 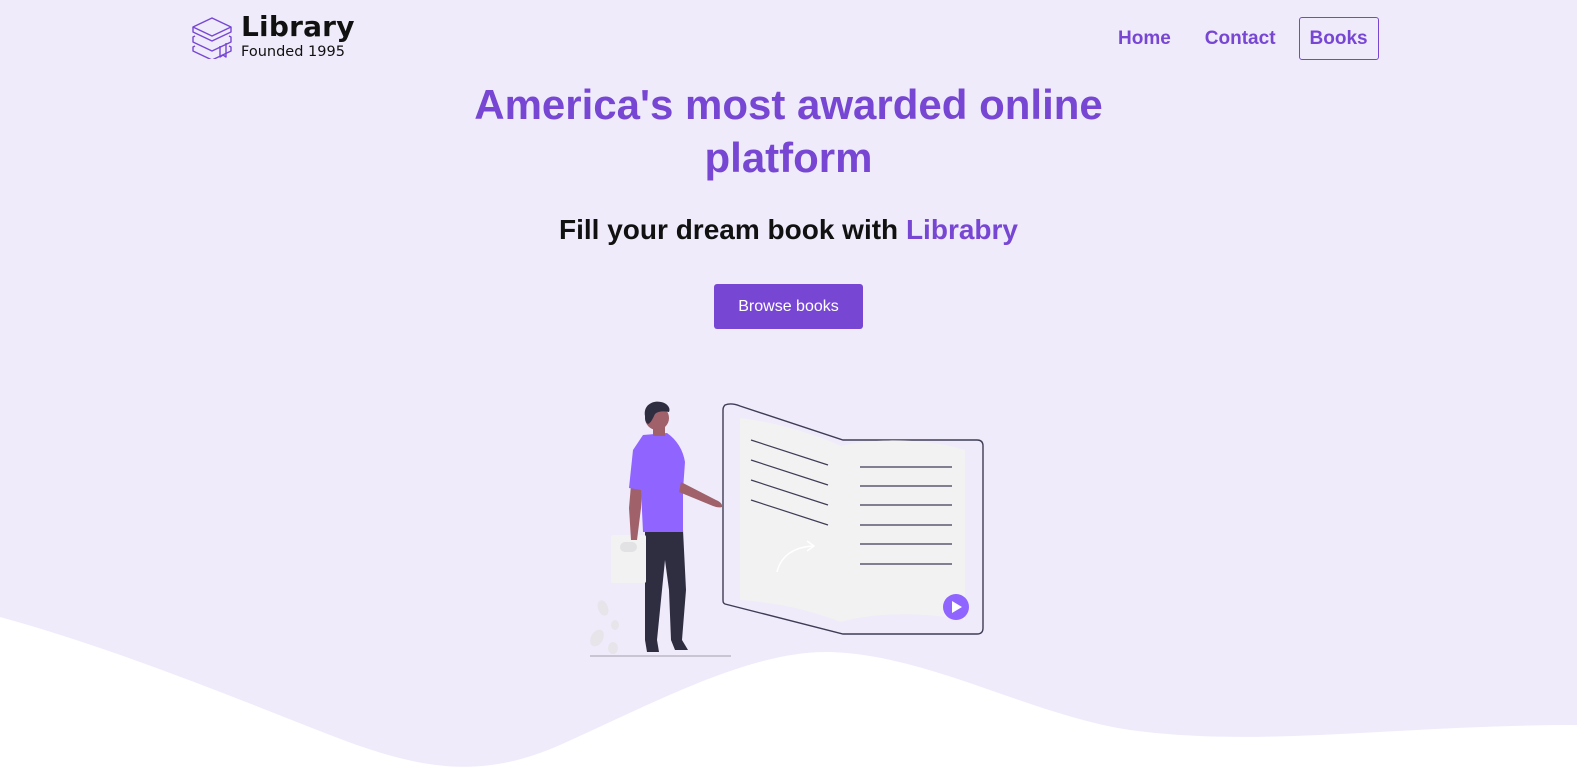 What do you see at coordinates (212, 38) in the screenshot?
I see `stacked-books-icon` at bounding box center [212, 38].